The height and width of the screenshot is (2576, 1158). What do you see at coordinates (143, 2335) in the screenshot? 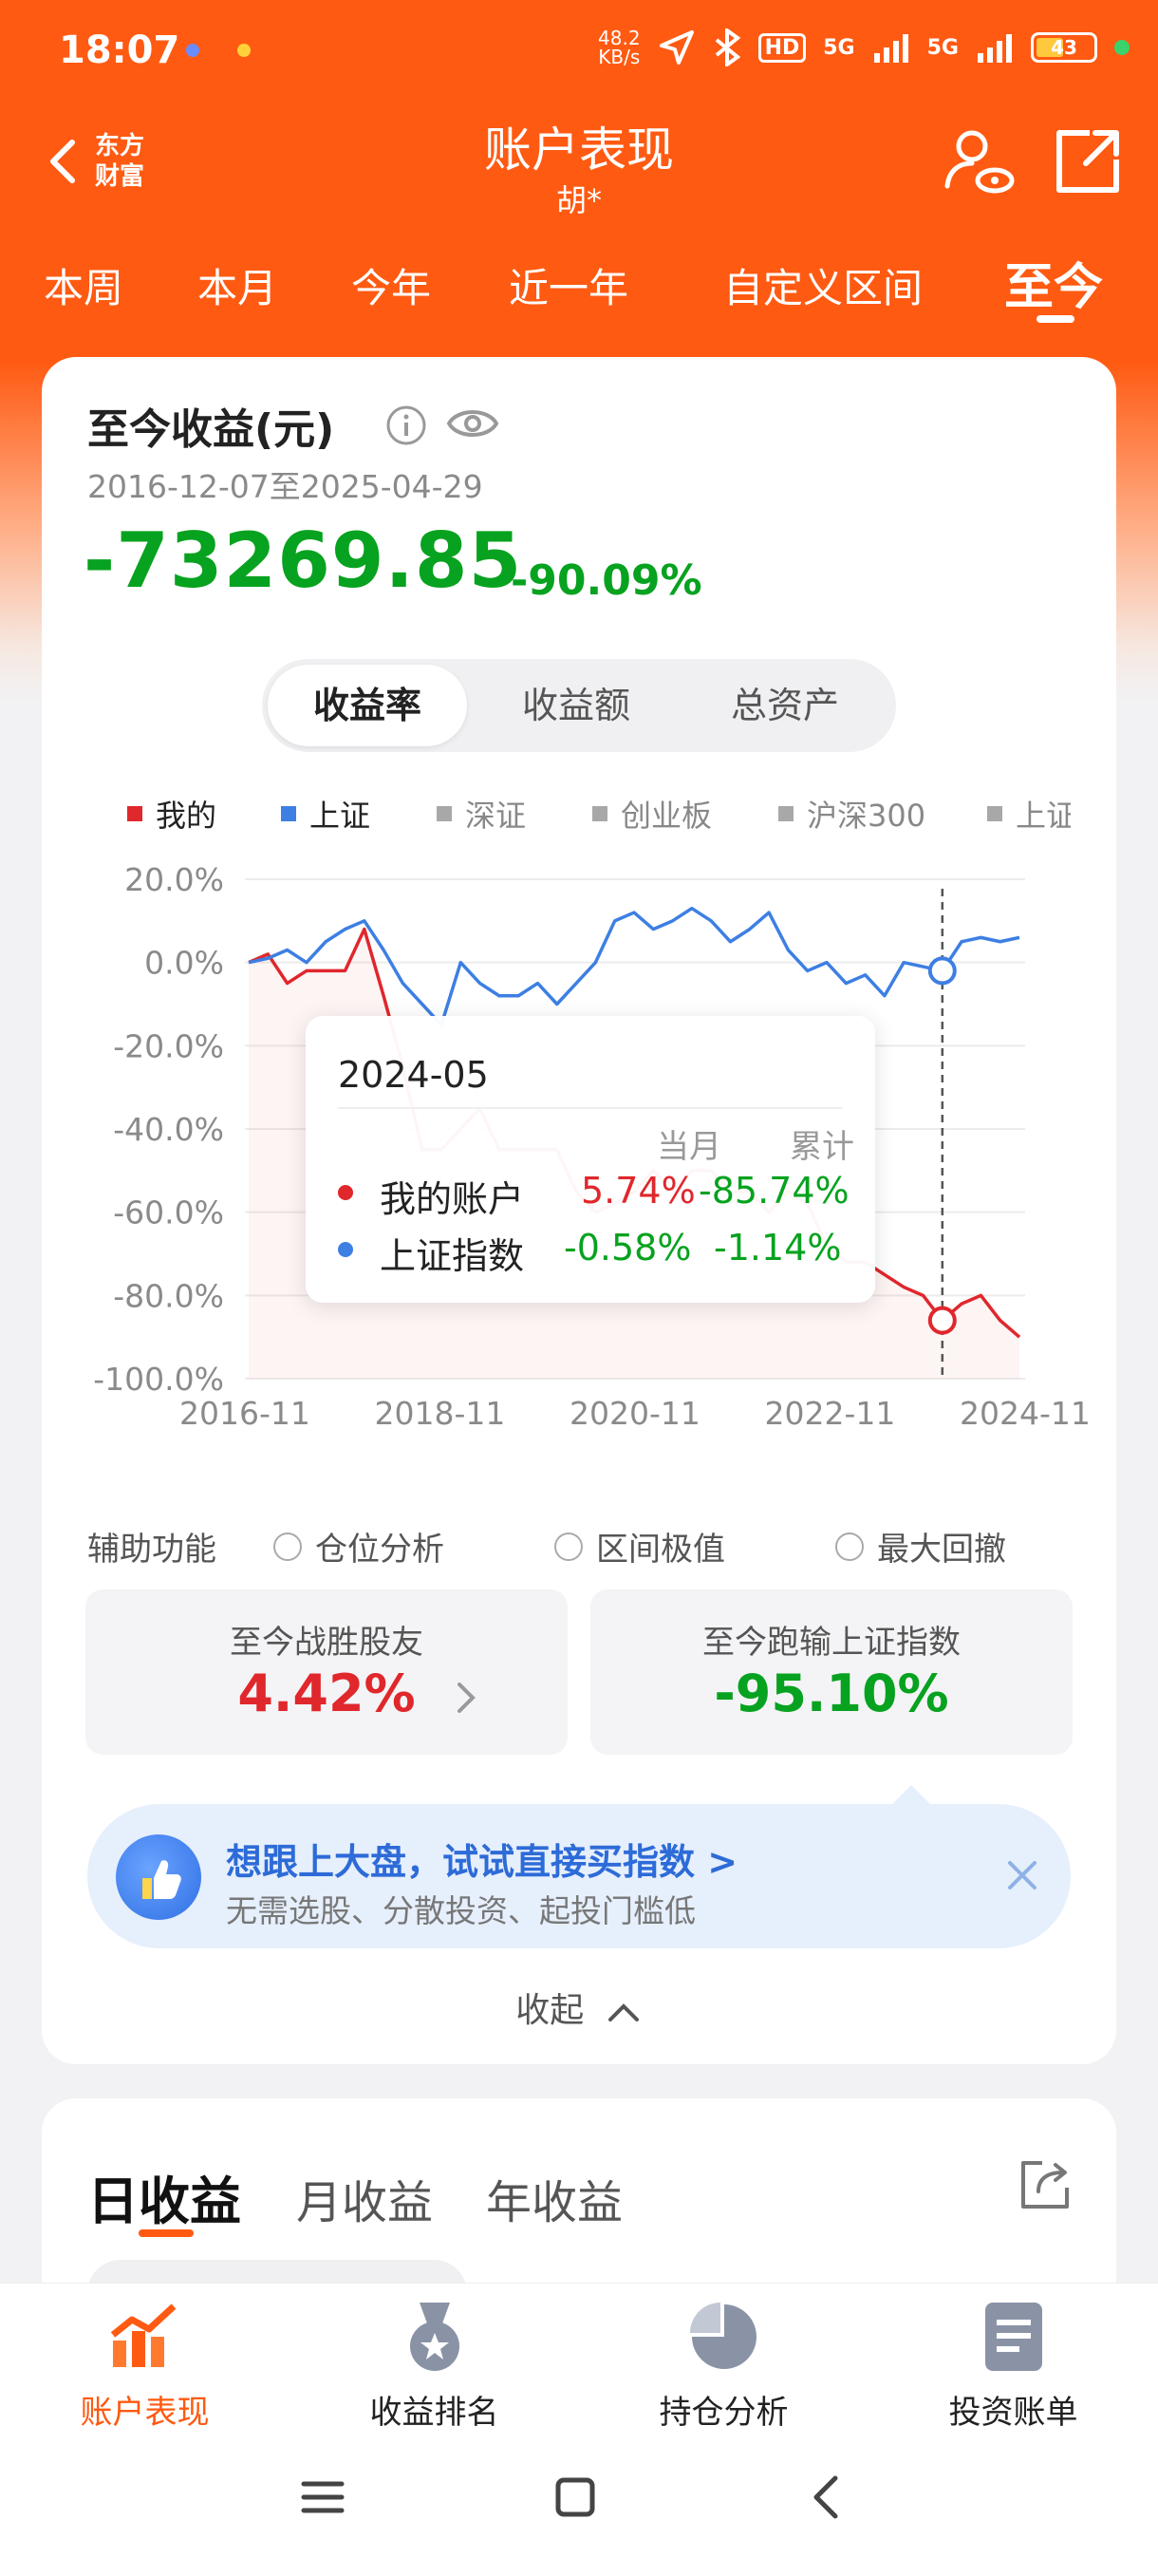
I see `performance-chart-icon` at bounding box center [143, 2335].